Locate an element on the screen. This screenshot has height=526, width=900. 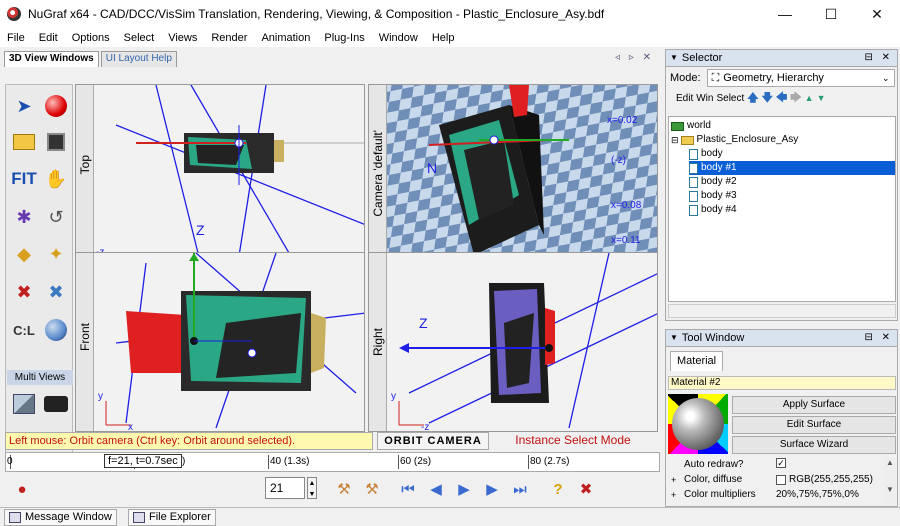
step-forward-icon: ▶ is located at coordinates (492, 489).